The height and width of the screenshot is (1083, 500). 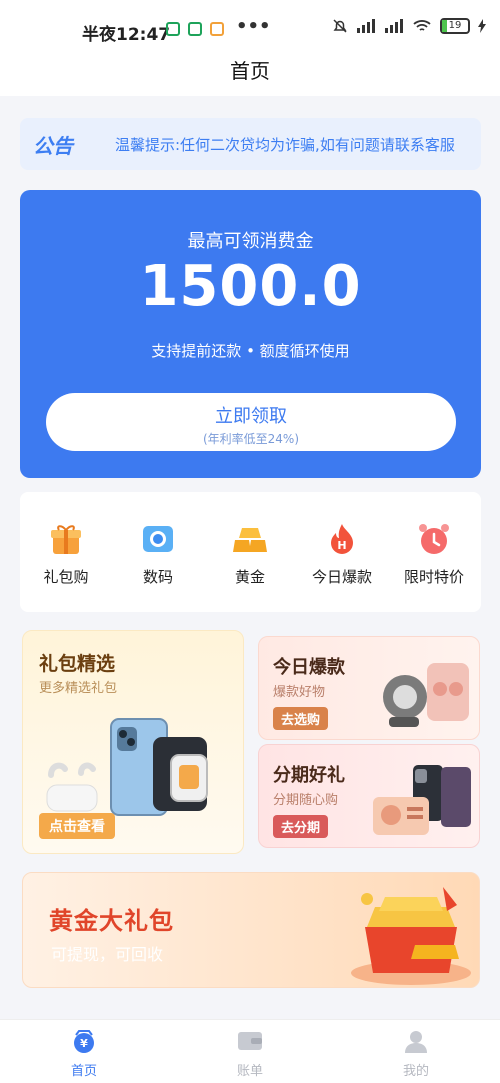 What do you see at coordinates (249, 1071) in the screenshot?
I see `tab-label: 账单` at bounding box center [249, 1071].